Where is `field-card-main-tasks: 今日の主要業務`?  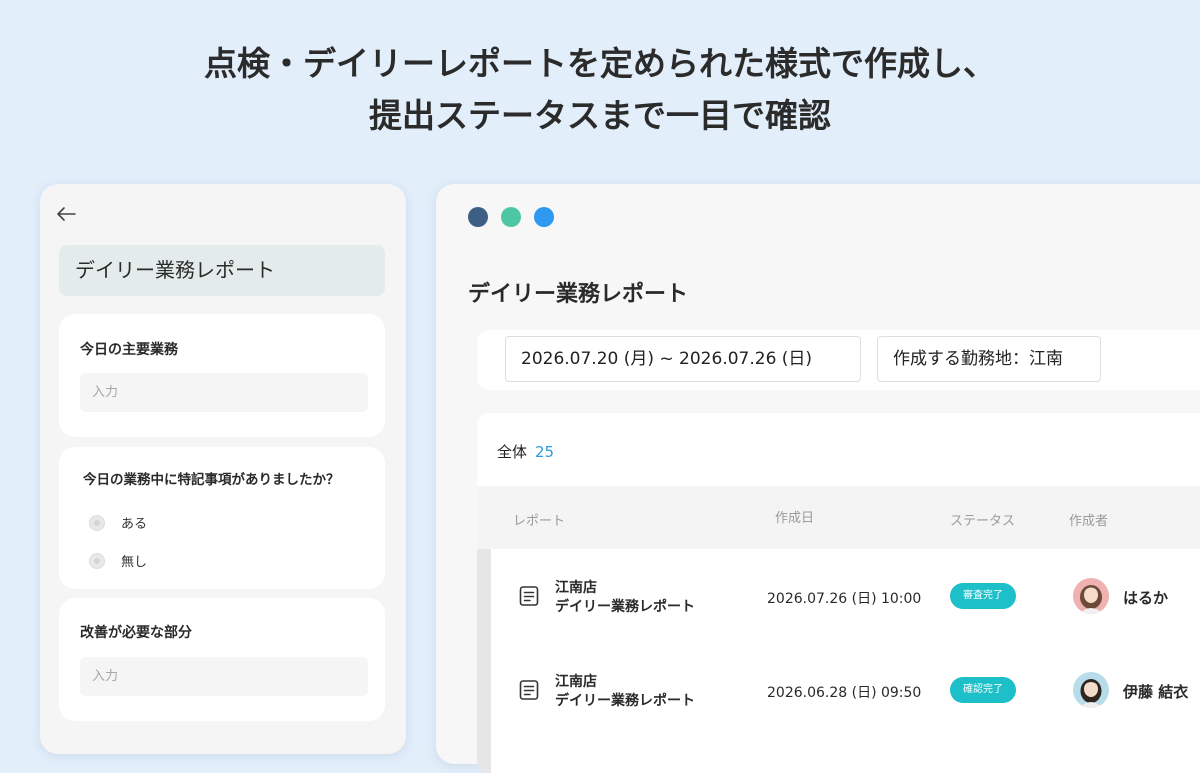 field-card-main-tasks: 今日の主要業務 is located at coordinates (222, 375).